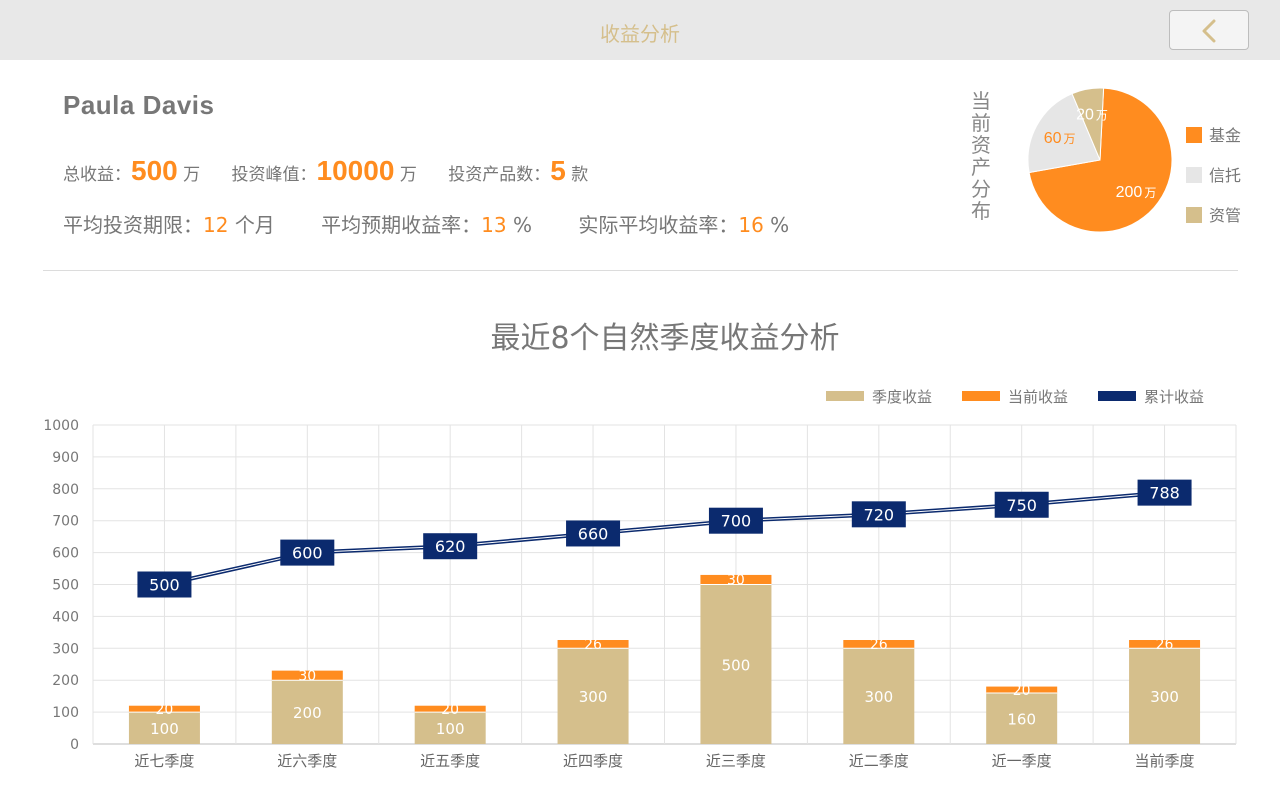 This screenshot has width=1280, height=800. I want to click on total-income-label: 总收益：, so click(97, 175).